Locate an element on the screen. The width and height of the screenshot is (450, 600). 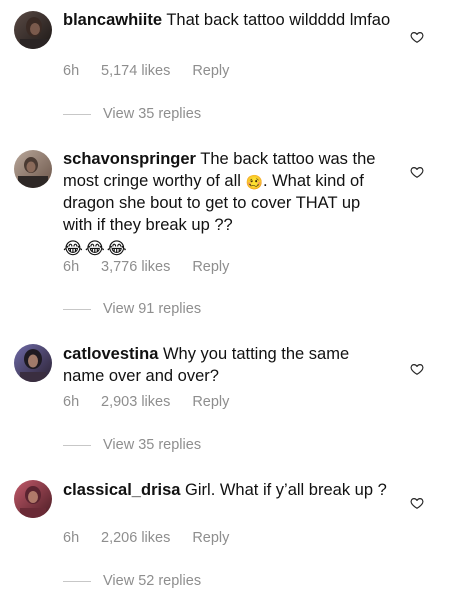
emoji-row: 😂 😂 😂 is located at coordinates (228, 248).